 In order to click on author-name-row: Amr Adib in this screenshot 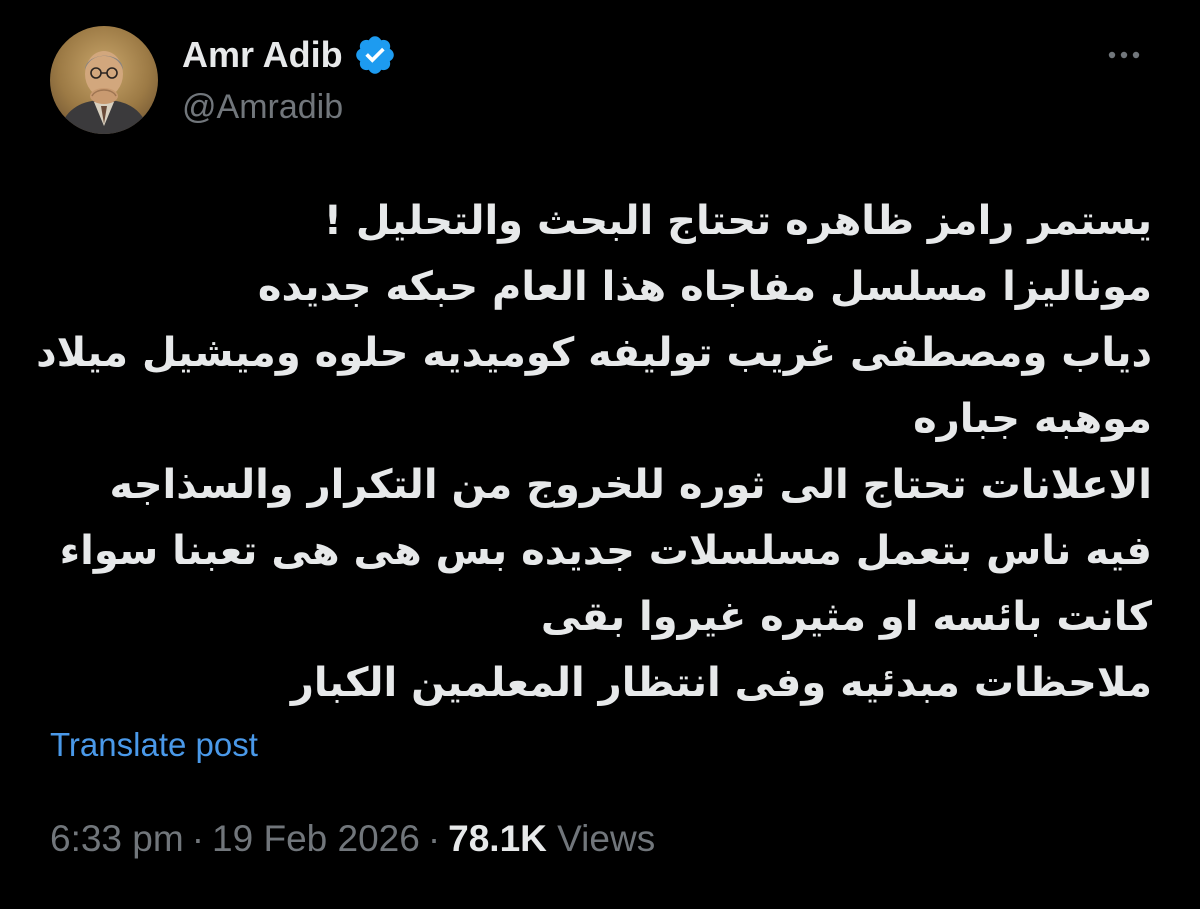, I will do `click(289, 55)`.